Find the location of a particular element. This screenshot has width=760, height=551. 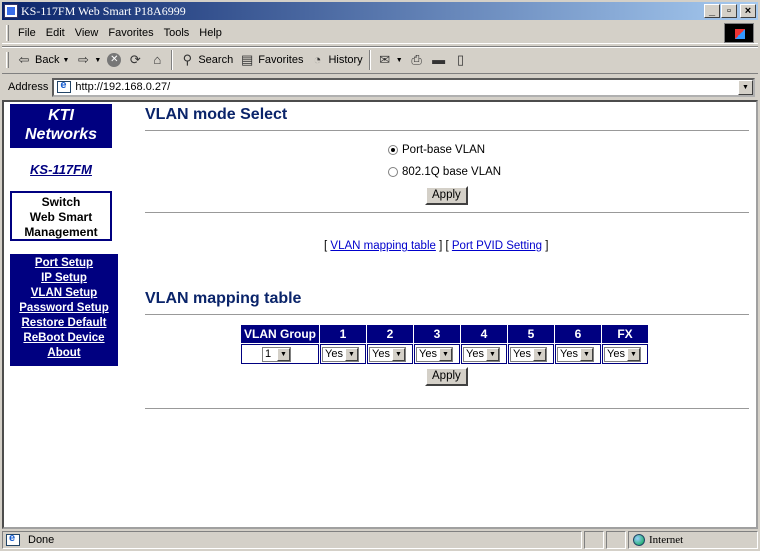

toolbar-separator is located at coordinates (172, 60).